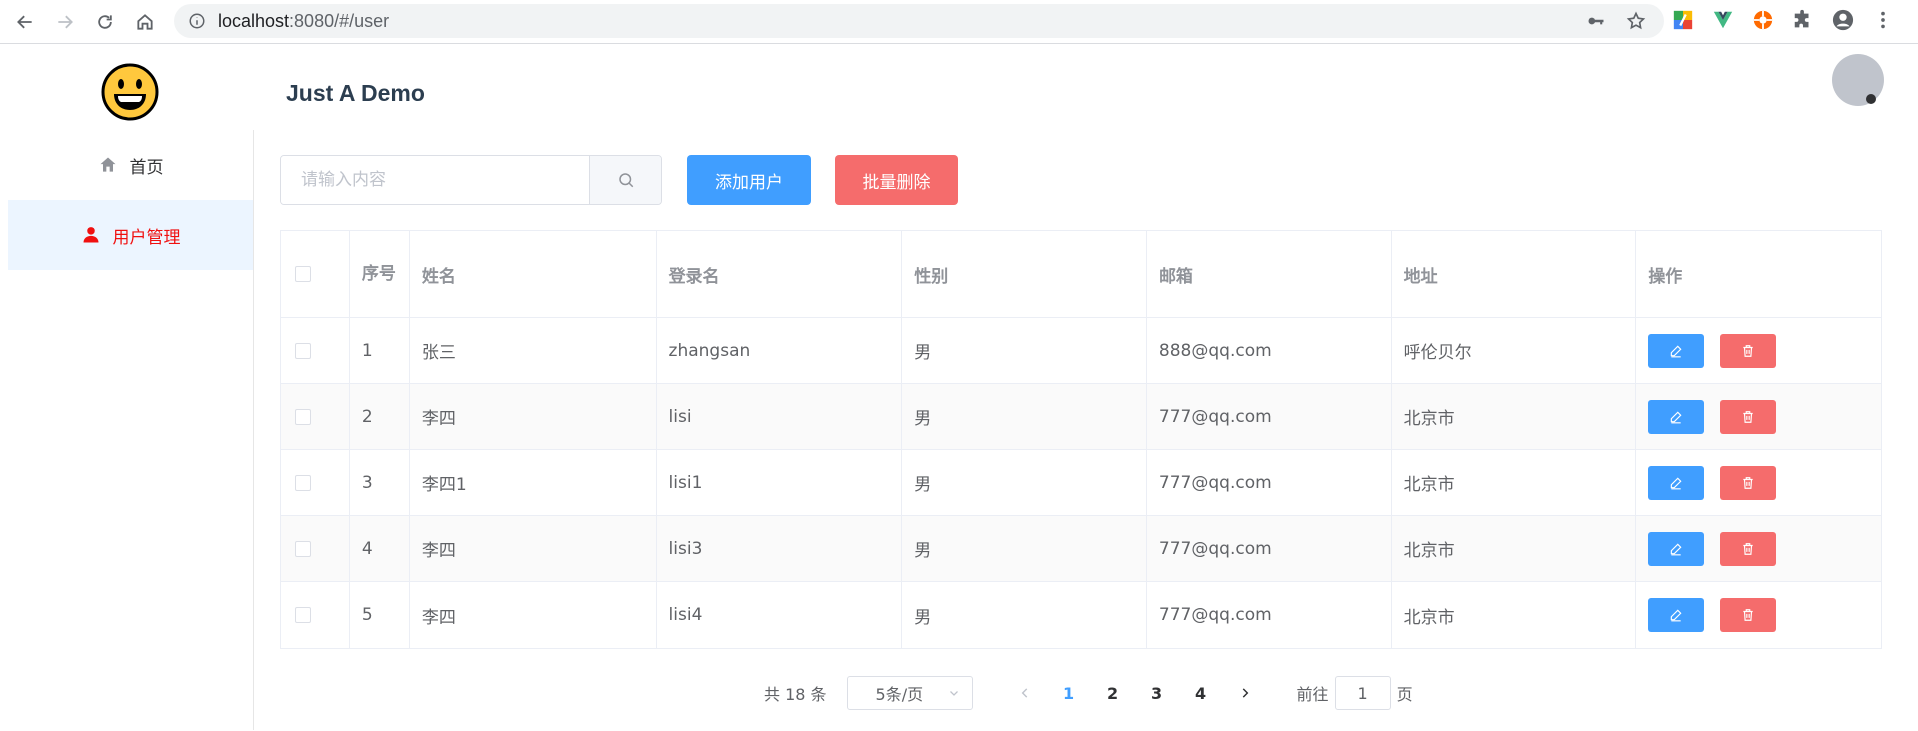  I want to click on search-button, so click(625, 180).